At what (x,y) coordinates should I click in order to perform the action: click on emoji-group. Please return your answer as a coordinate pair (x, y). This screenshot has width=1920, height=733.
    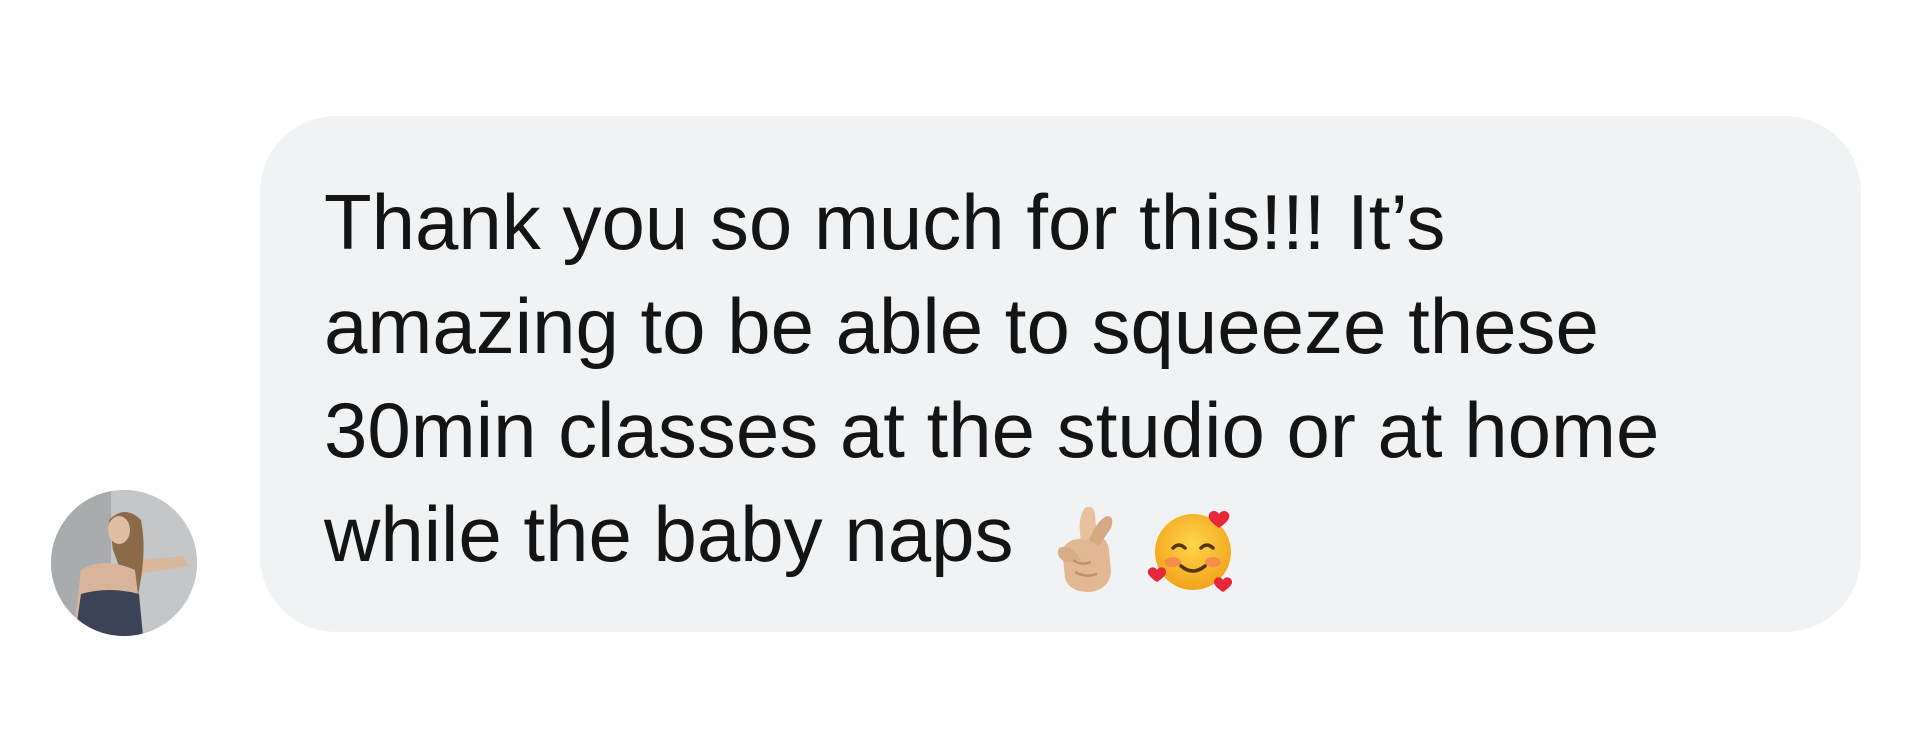
    Looking at the image, I should click on (1143, 552).